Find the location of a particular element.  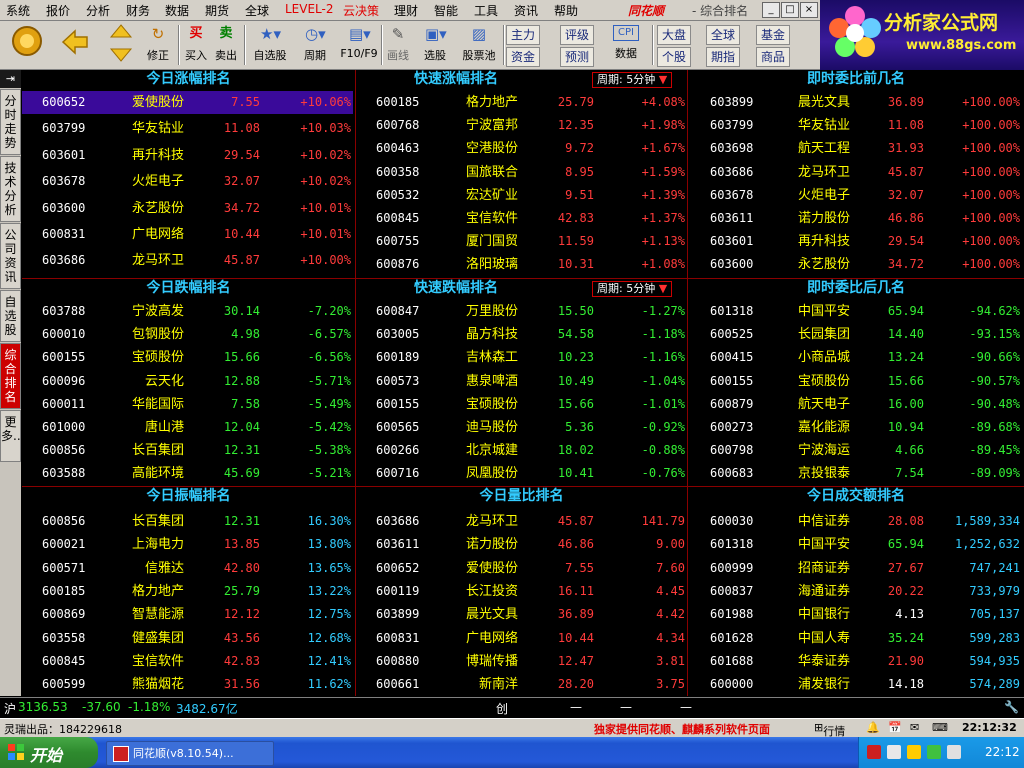

table-row: 600869 智慧能源 12.12 12.75% is located at coordinates (187, 614).